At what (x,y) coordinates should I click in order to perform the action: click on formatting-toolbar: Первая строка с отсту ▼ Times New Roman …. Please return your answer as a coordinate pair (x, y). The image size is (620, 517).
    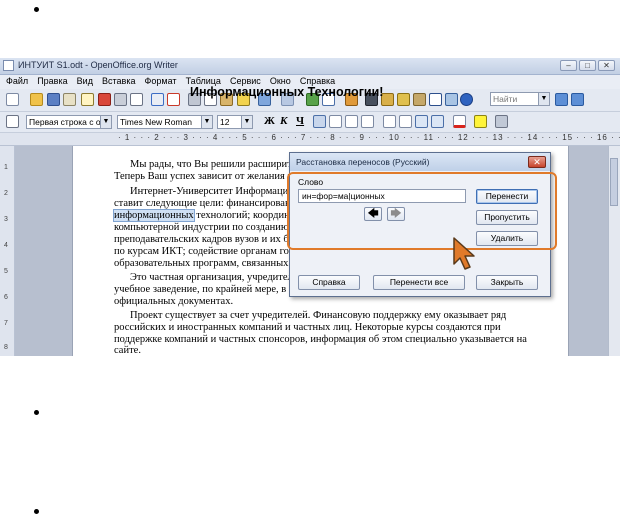
    Looking at the image, I should click on (310, 122).